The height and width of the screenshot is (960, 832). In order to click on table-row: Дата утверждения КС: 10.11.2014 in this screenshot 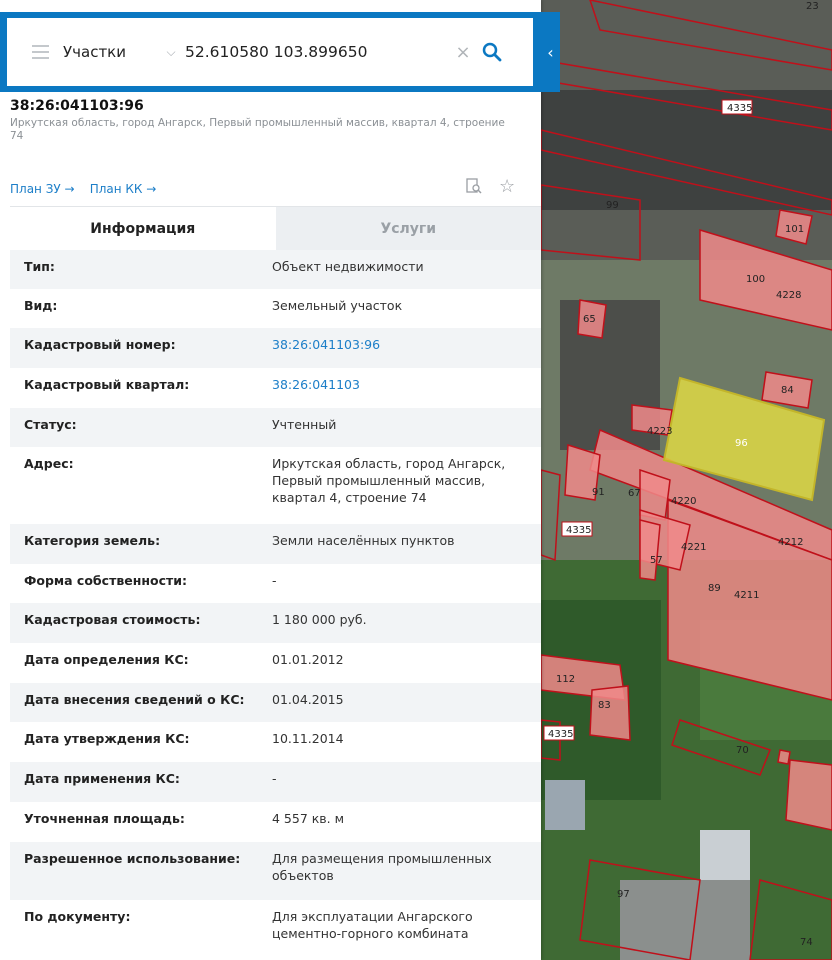, I will do `click(275, 742)`.